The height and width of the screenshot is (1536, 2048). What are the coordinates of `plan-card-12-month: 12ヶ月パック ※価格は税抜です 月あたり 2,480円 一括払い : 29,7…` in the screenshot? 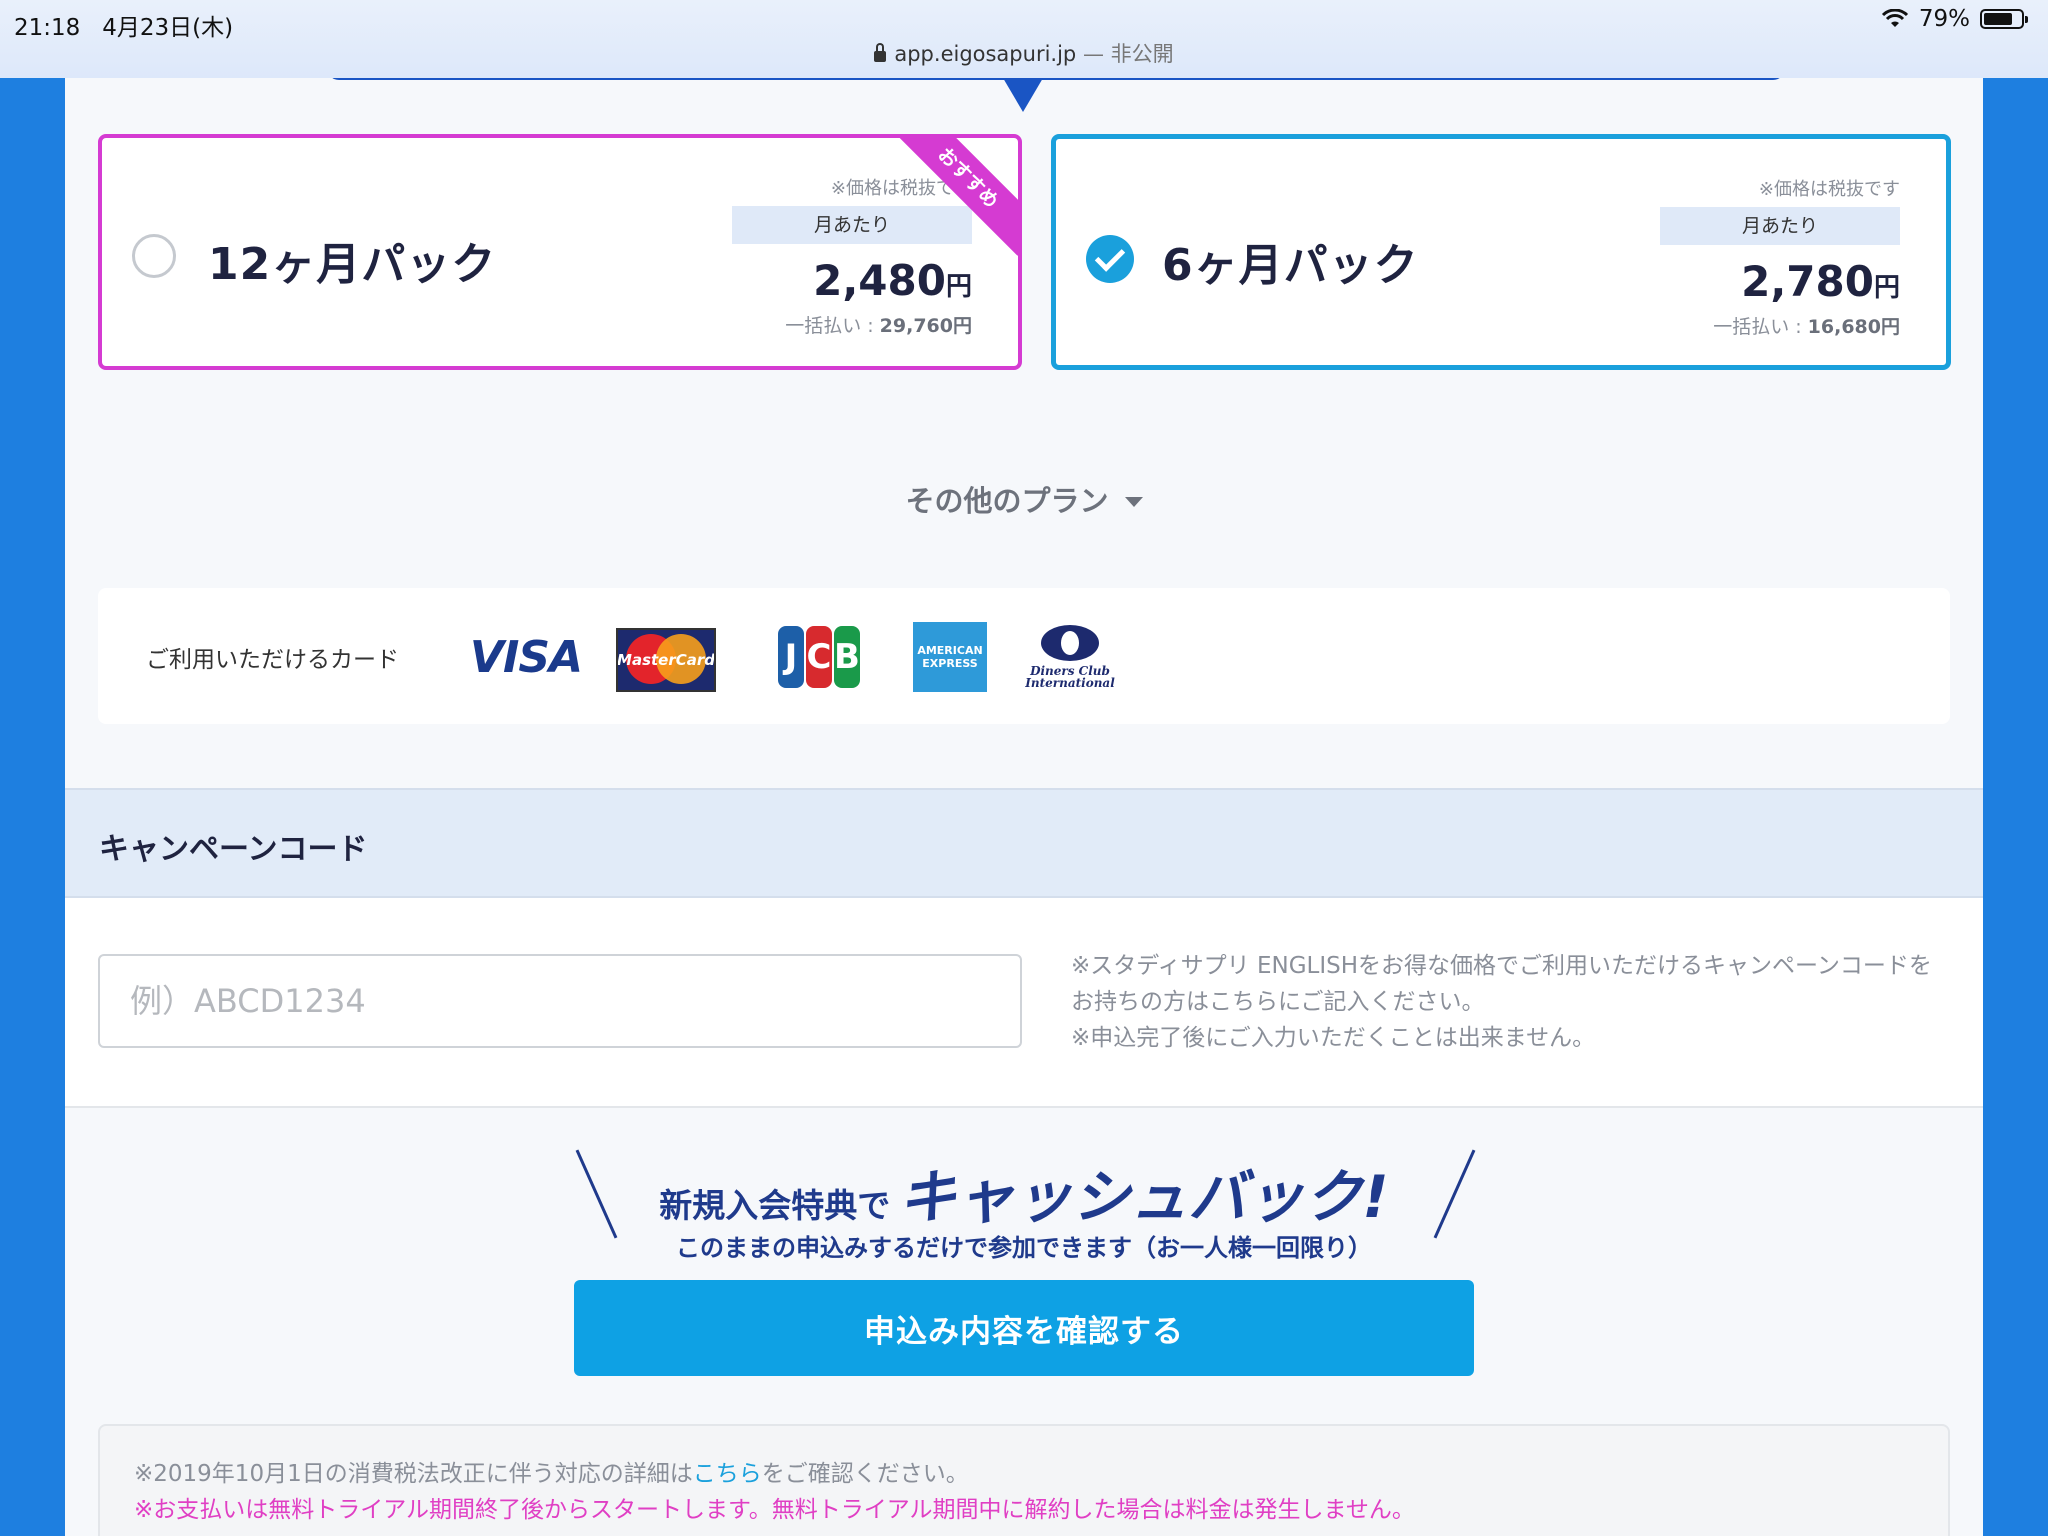 It's located at (560, 252).